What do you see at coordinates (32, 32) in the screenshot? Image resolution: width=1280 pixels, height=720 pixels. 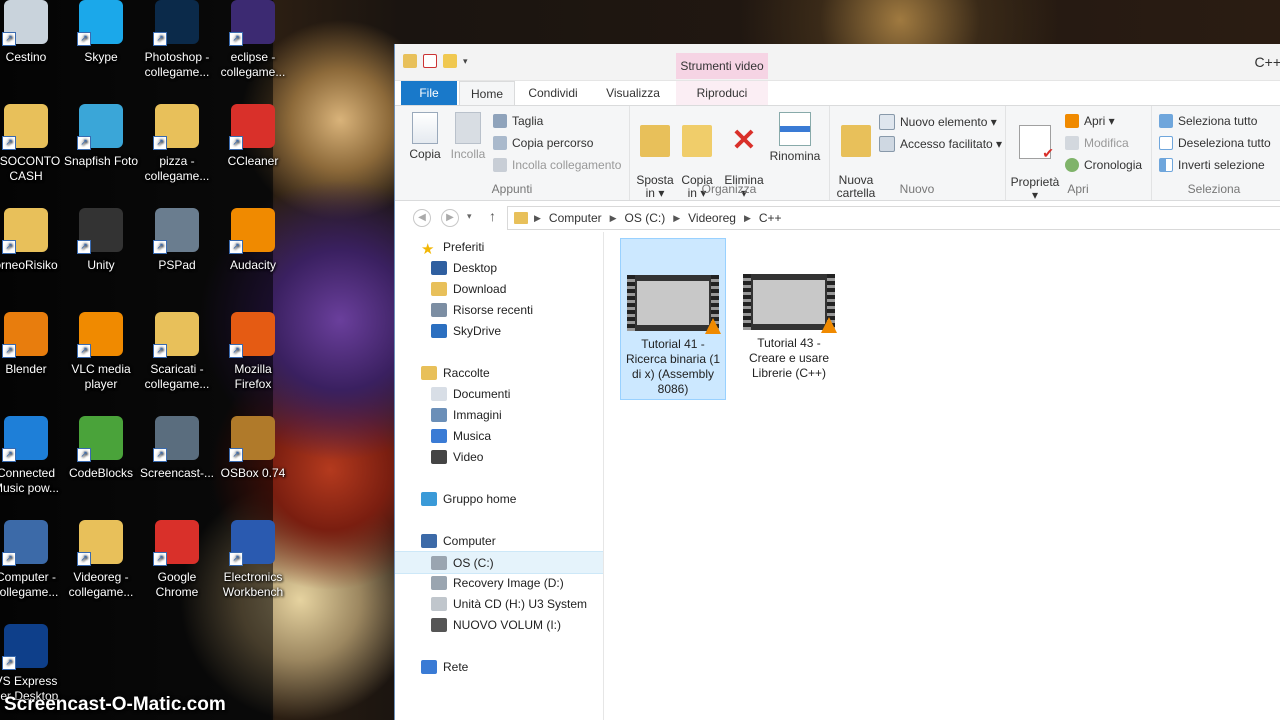 I see `desktop-shortcut: ↗ Cestino` at bounding box center [32, 32].